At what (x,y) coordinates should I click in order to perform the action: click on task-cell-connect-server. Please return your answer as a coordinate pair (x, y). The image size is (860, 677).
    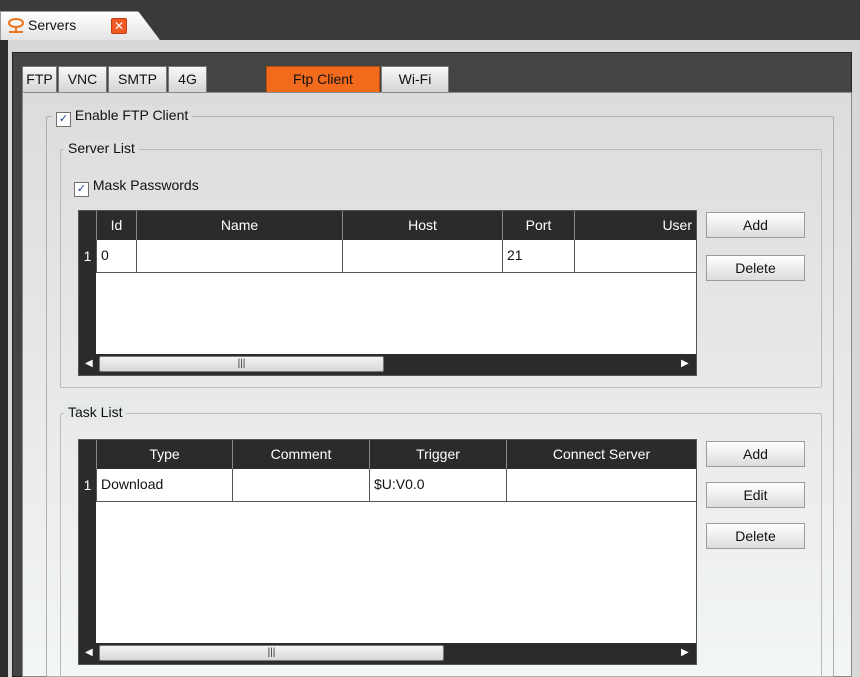
    Looking at the image, I should click on (601, 485).